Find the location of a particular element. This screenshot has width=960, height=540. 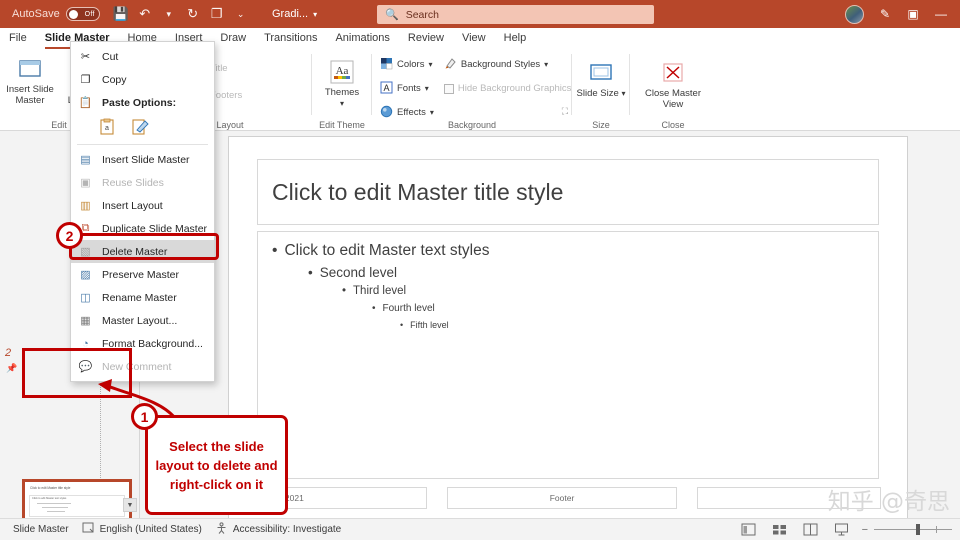

ribbon-display-options-icon: ▣ is located at coordinates (913, 14).